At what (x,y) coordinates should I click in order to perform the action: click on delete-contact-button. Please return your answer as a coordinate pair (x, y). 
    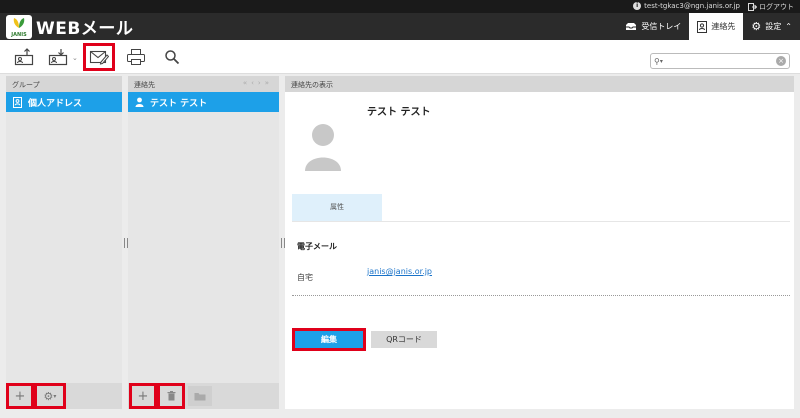
    Looking at the image, I should click on (171, 396).